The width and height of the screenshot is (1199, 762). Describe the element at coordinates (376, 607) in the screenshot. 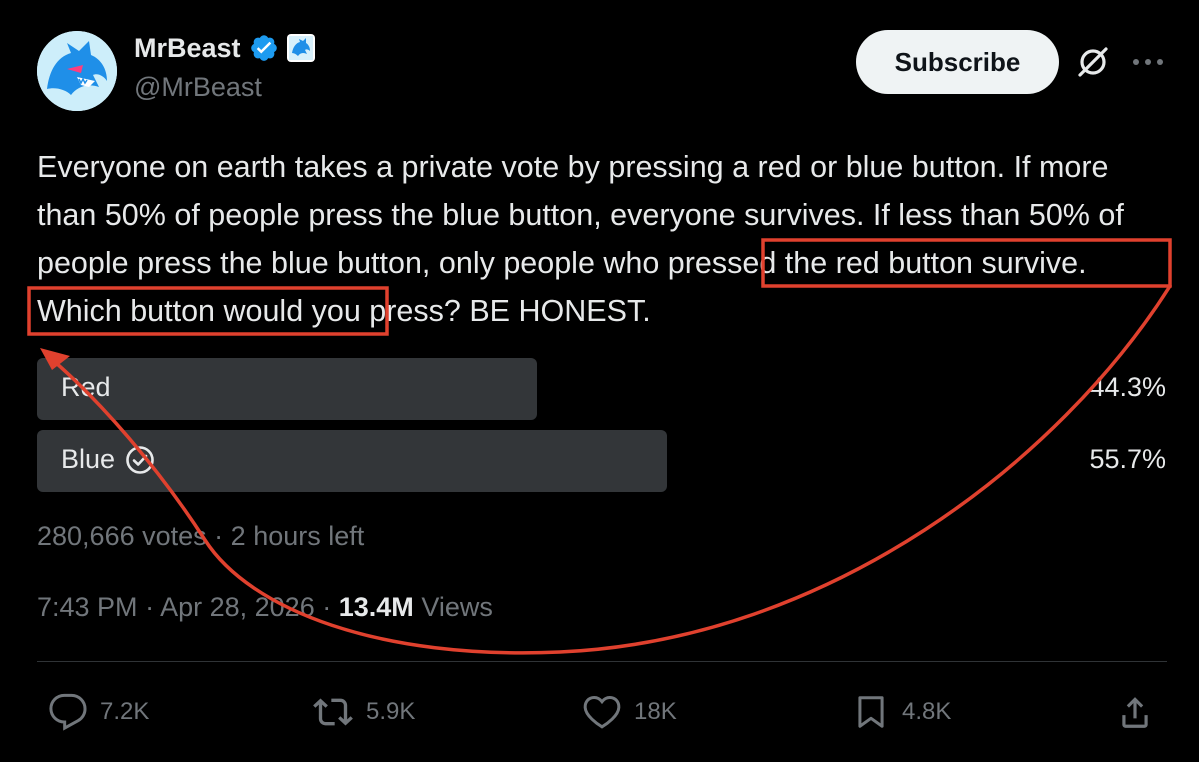

I see `views-count: 13.4M` at that location.